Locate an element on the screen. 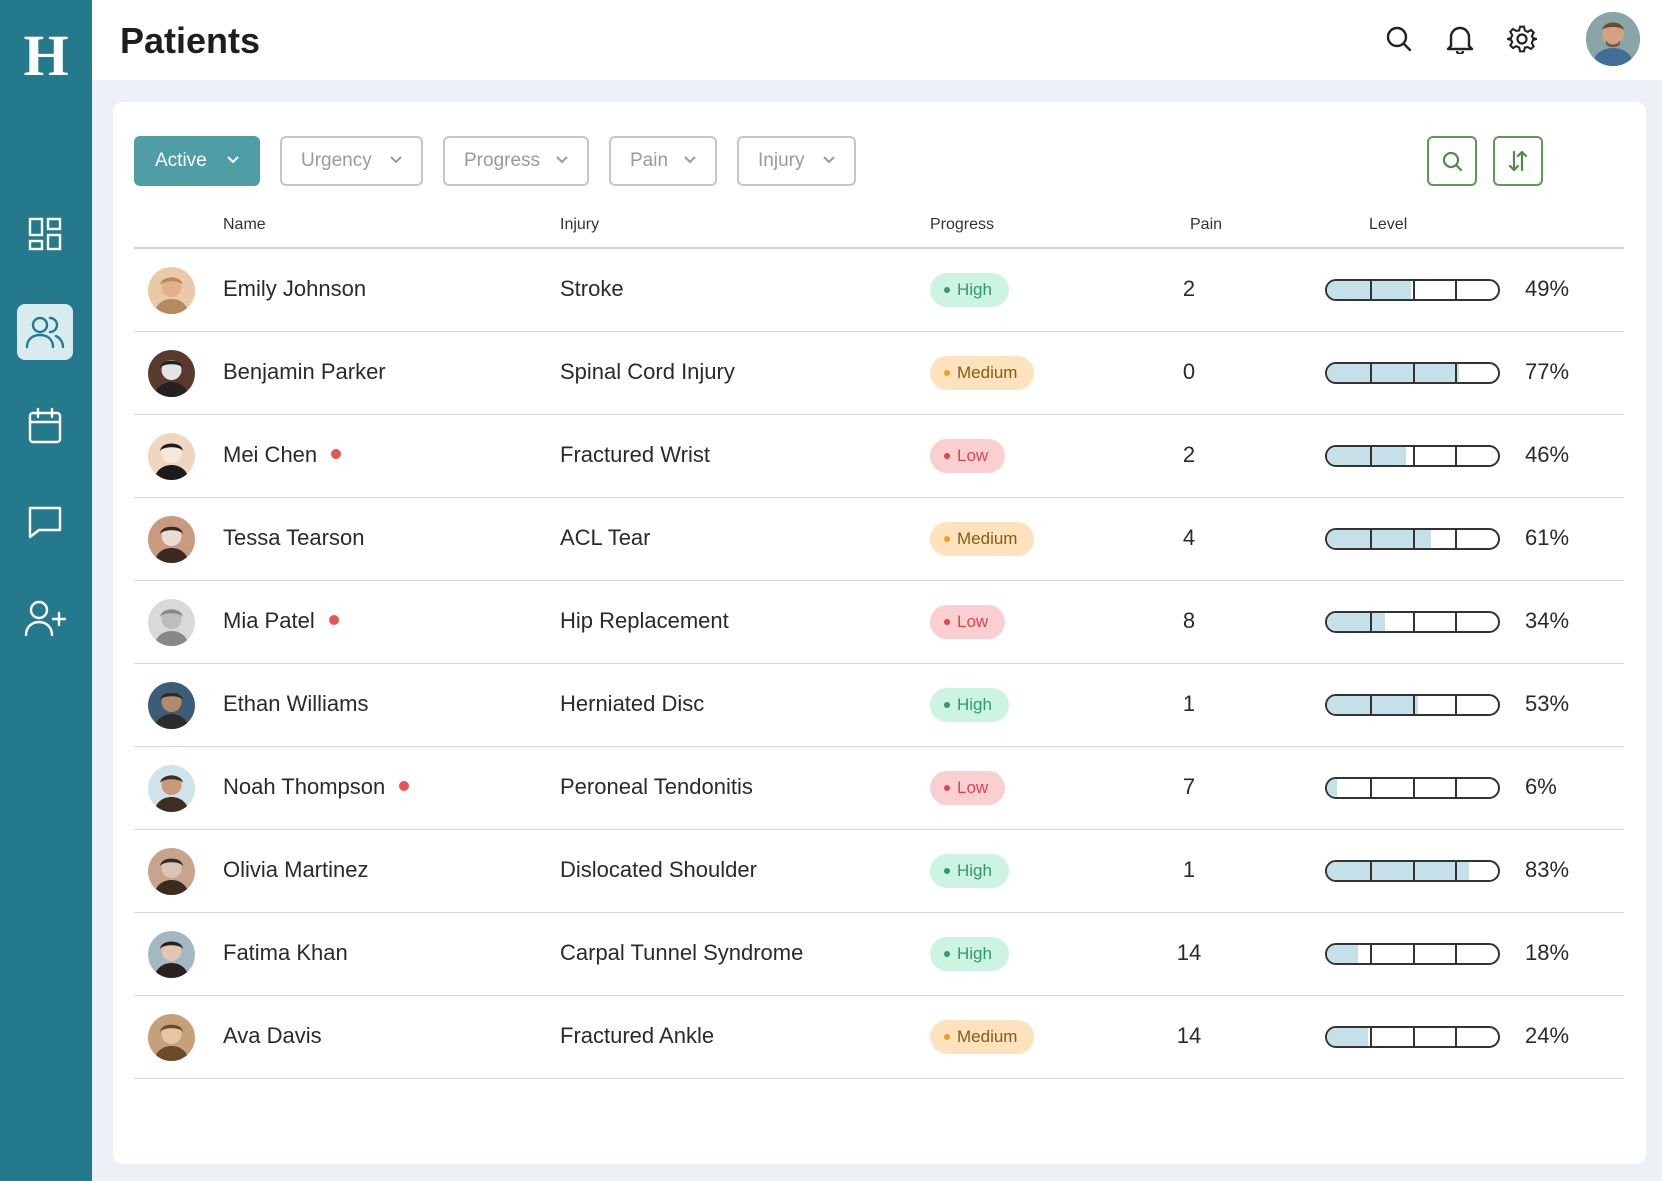 This screenshot has width=1662, height=1181. table-row: Mia Patel Hip Replacement Low 8 34% is located at coordinates (879, 622).